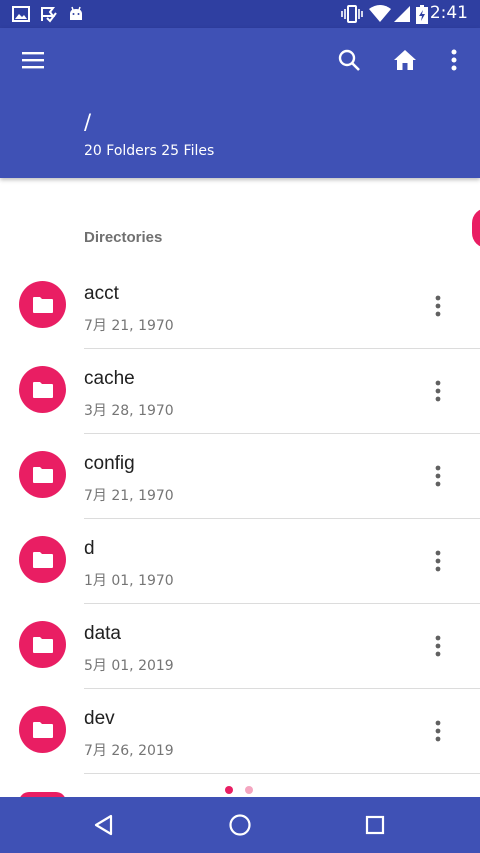  I want to click on directory-row: acct 7月 21, 1970, so click(240, 306).